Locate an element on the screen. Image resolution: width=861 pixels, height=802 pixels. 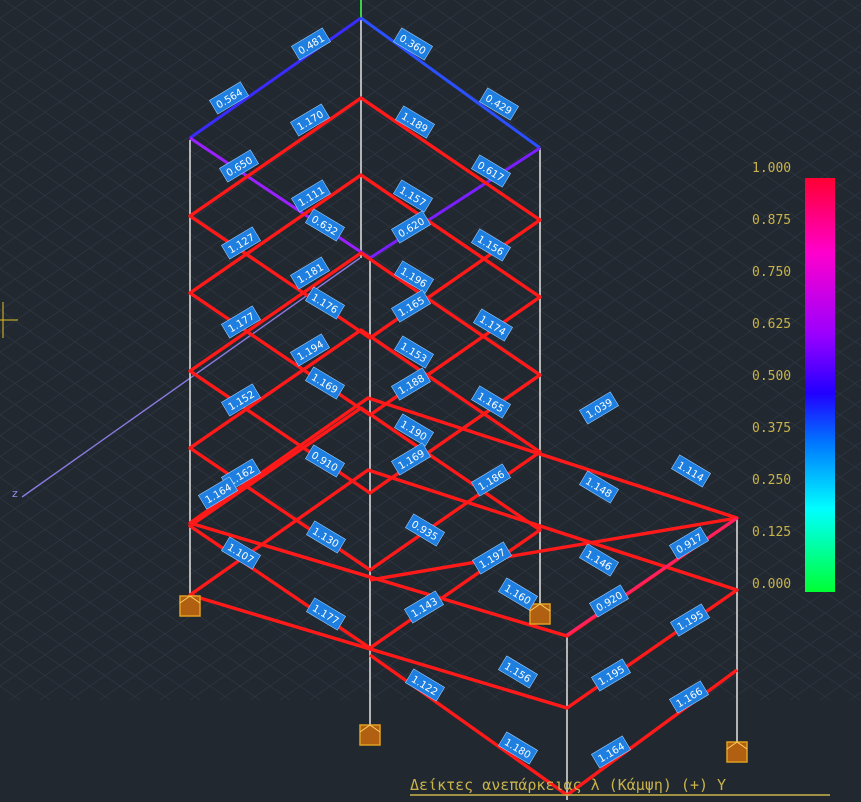
legend-tick-label: 0.250 is located at coordinates (771, 480).